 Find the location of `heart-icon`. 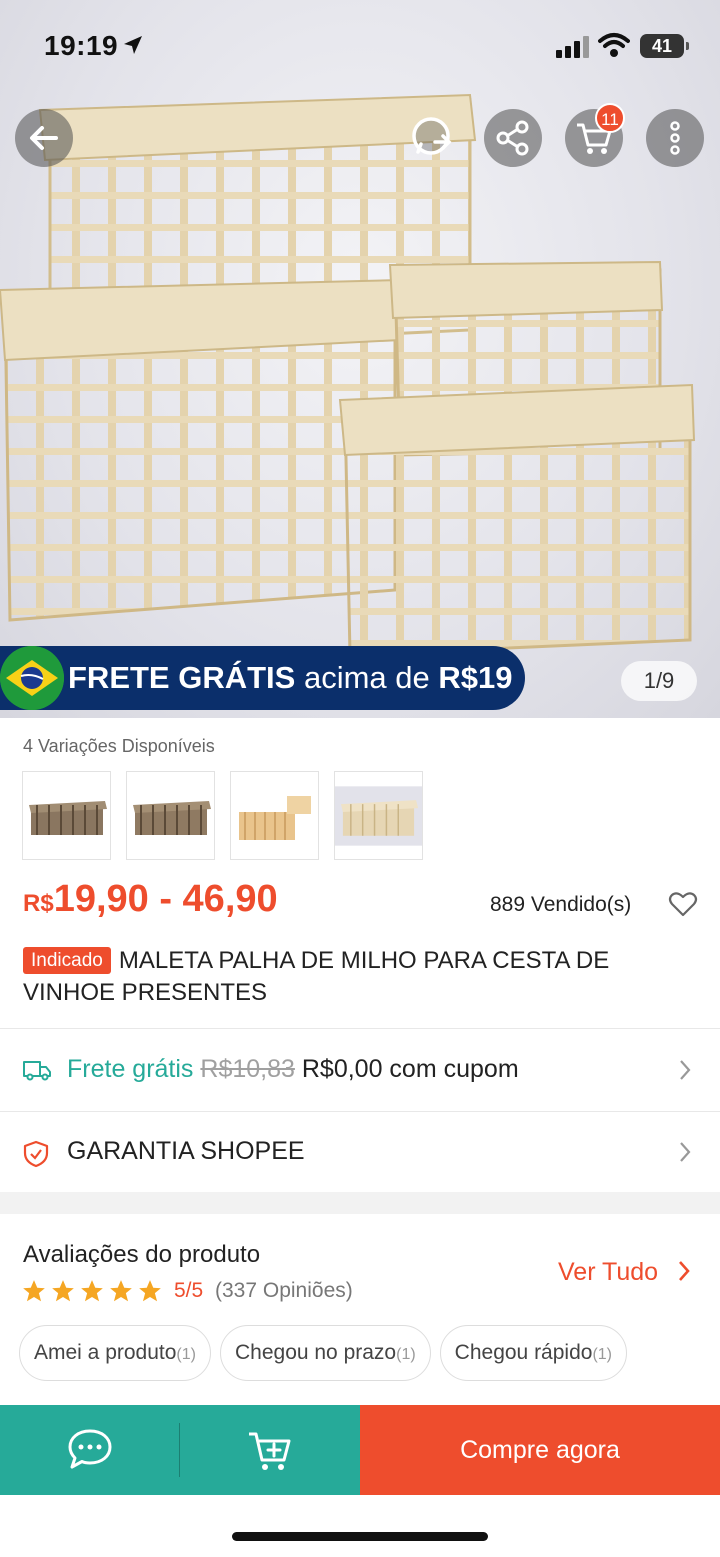

heart-icon is located at coordinates (683, 904).